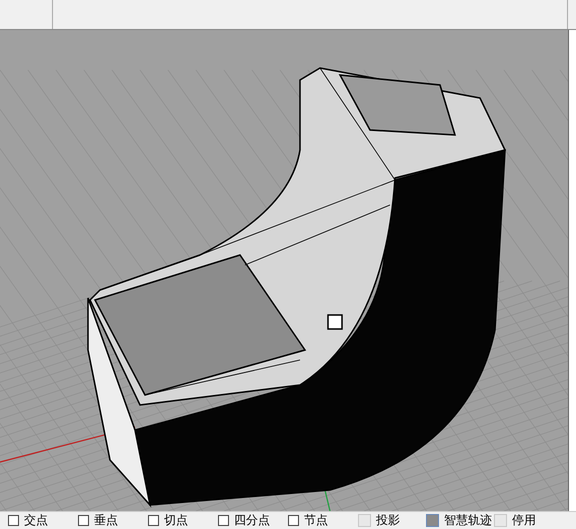 This screenshot has width=576, height=529. Describe the element at coordinates (252, 520) in the screenshot. I see `option-label: 四分点` at that location.